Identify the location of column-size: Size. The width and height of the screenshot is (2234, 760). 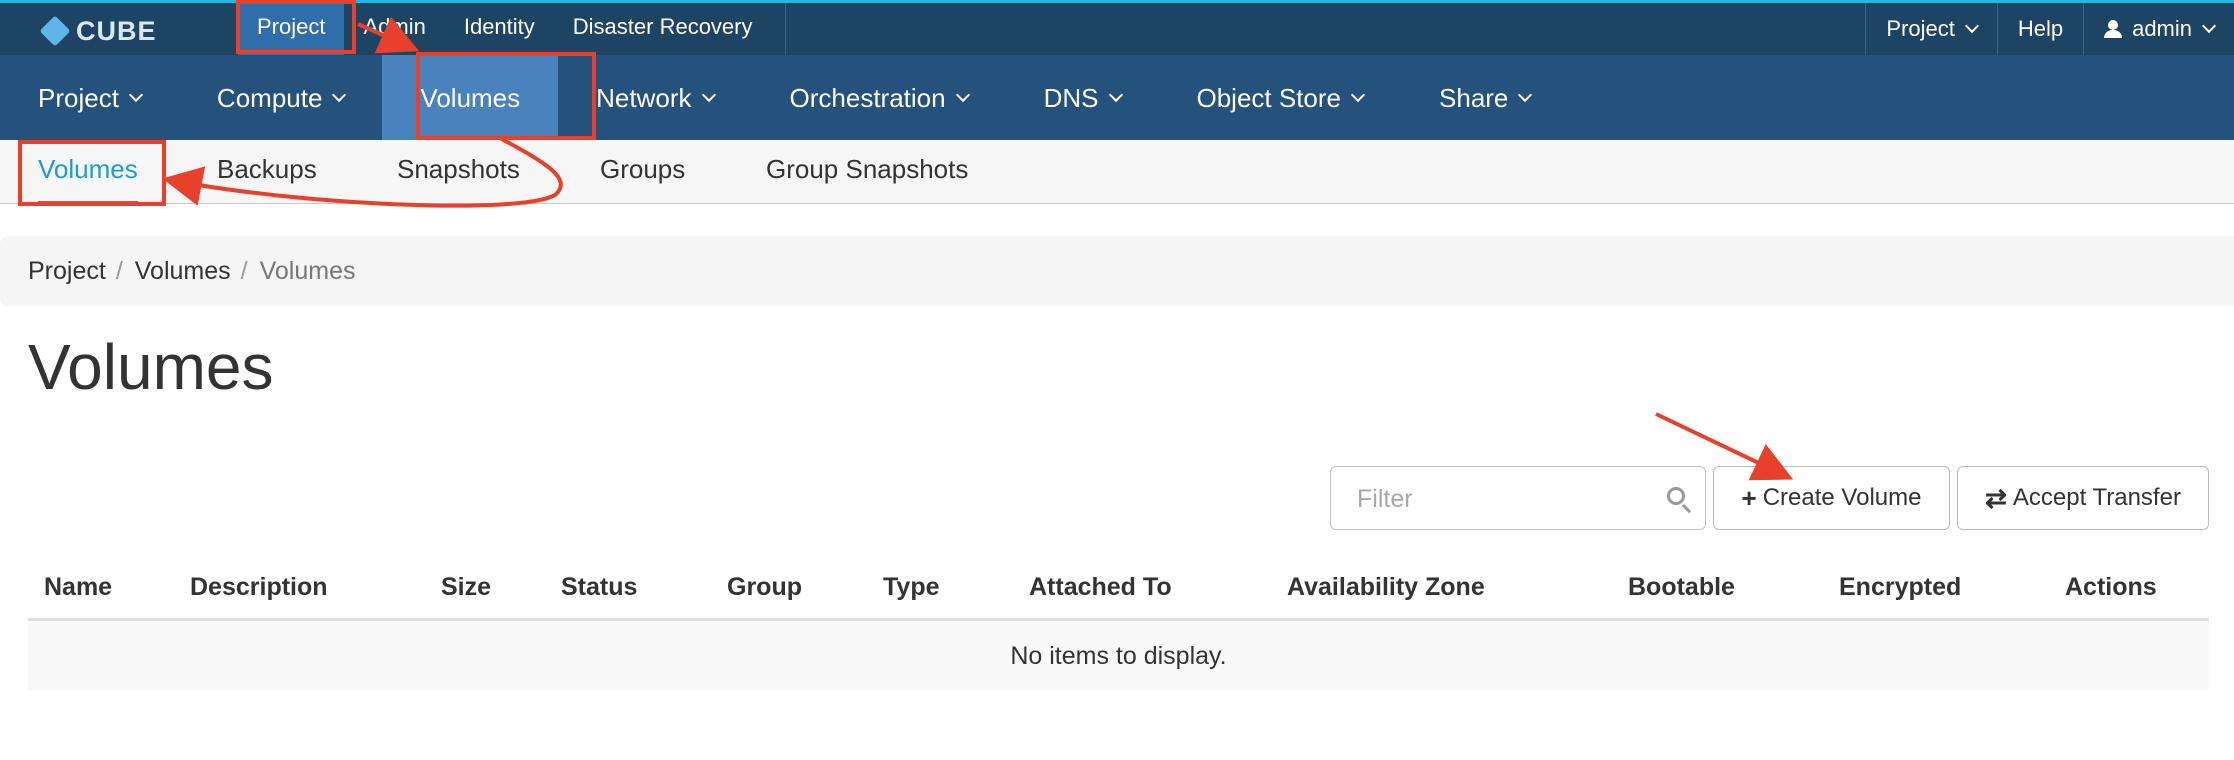
(485, 588).